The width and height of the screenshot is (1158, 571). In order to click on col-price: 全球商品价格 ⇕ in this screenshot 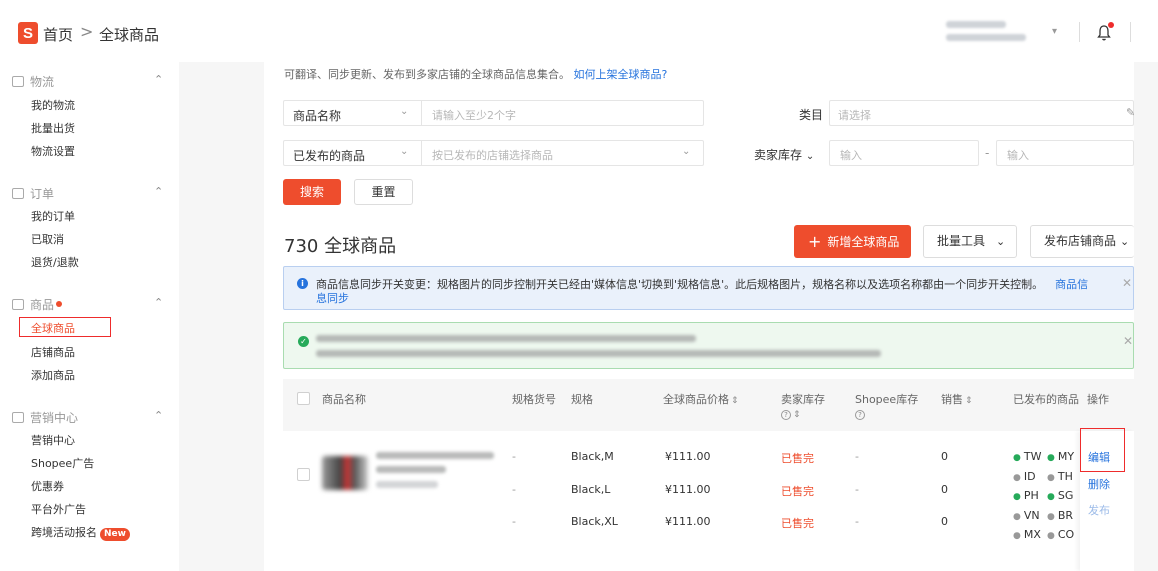, I will do `click(701, 399)`.